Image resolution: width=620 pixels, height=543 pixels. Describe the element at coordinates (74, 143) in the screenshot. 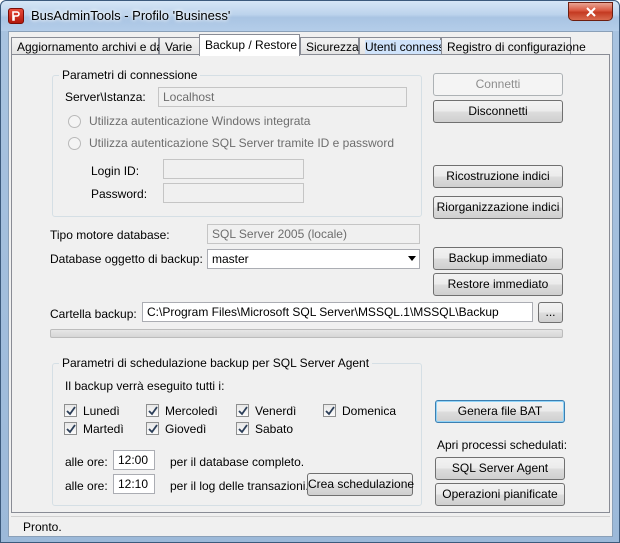

I see `auth-sql-radio` at that location.